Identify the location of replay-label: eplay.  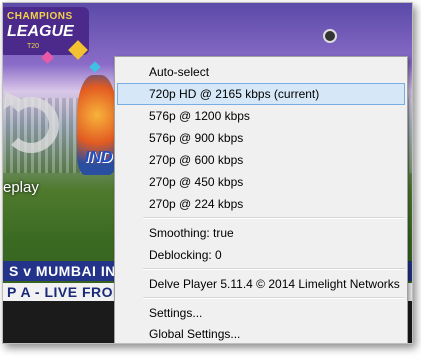
(21, 187).